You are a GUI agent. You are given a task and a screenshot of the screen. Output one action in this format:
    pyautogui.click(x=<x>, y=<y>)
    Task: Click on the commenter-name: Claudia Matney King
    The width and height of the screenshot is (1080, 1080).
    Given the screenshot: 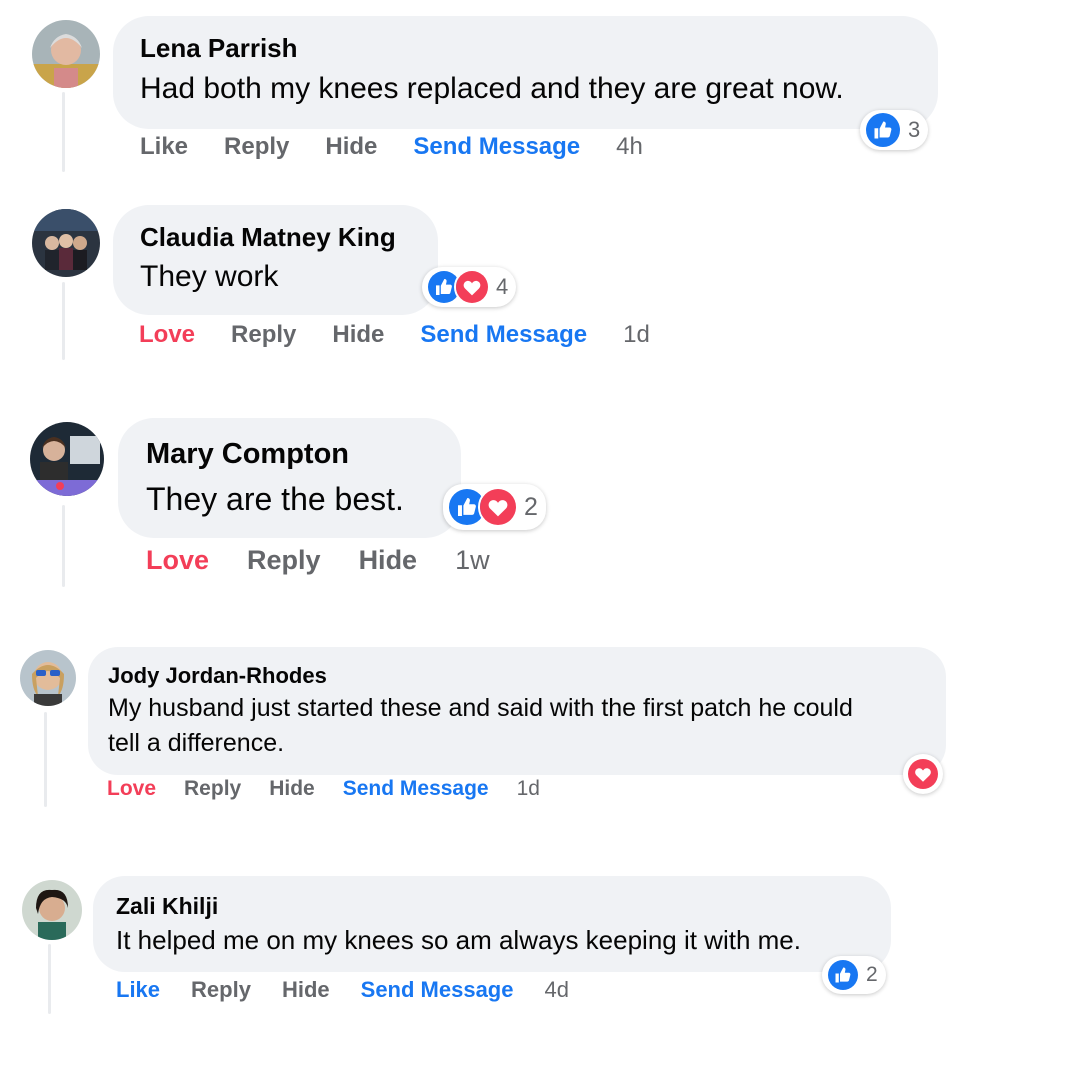 What is the action you would take?
    pyautogui.click(x=268, y=237)
    